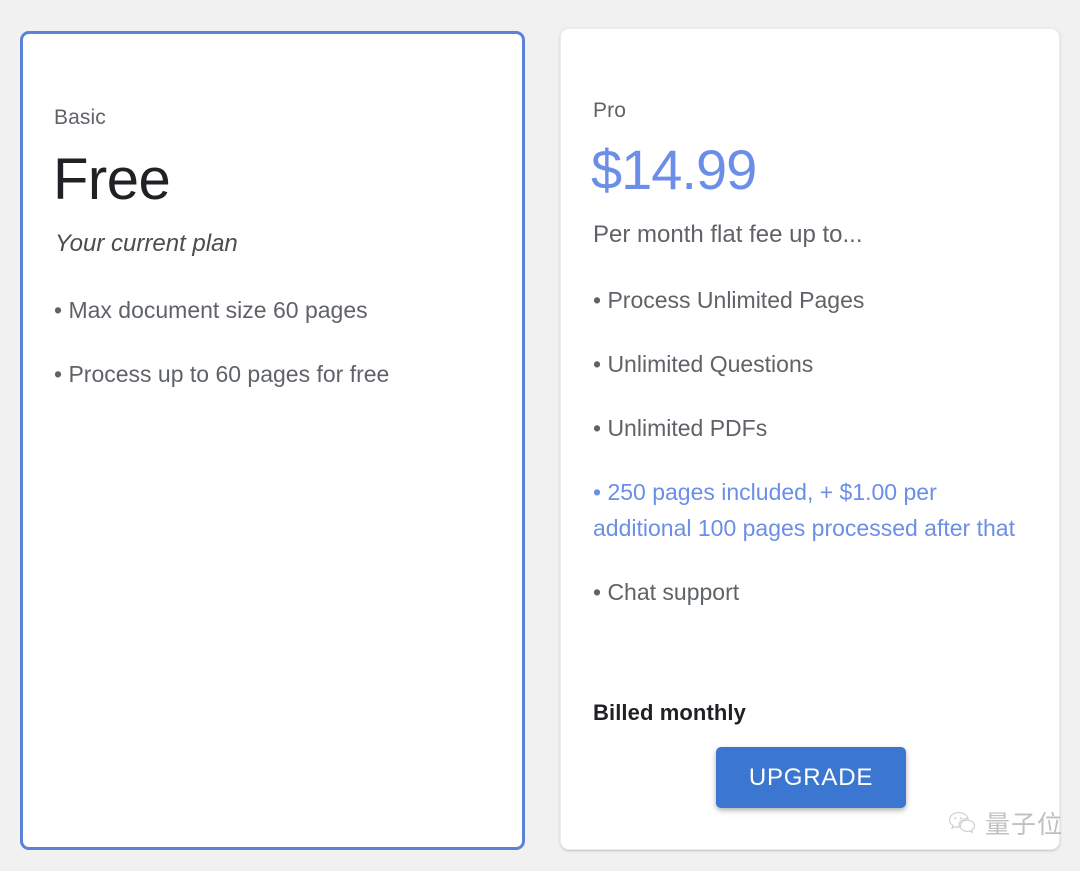 The width and height of the screenshot is (1080, 871). I want to click on plan-price-basic: Free, so click(112, 179).